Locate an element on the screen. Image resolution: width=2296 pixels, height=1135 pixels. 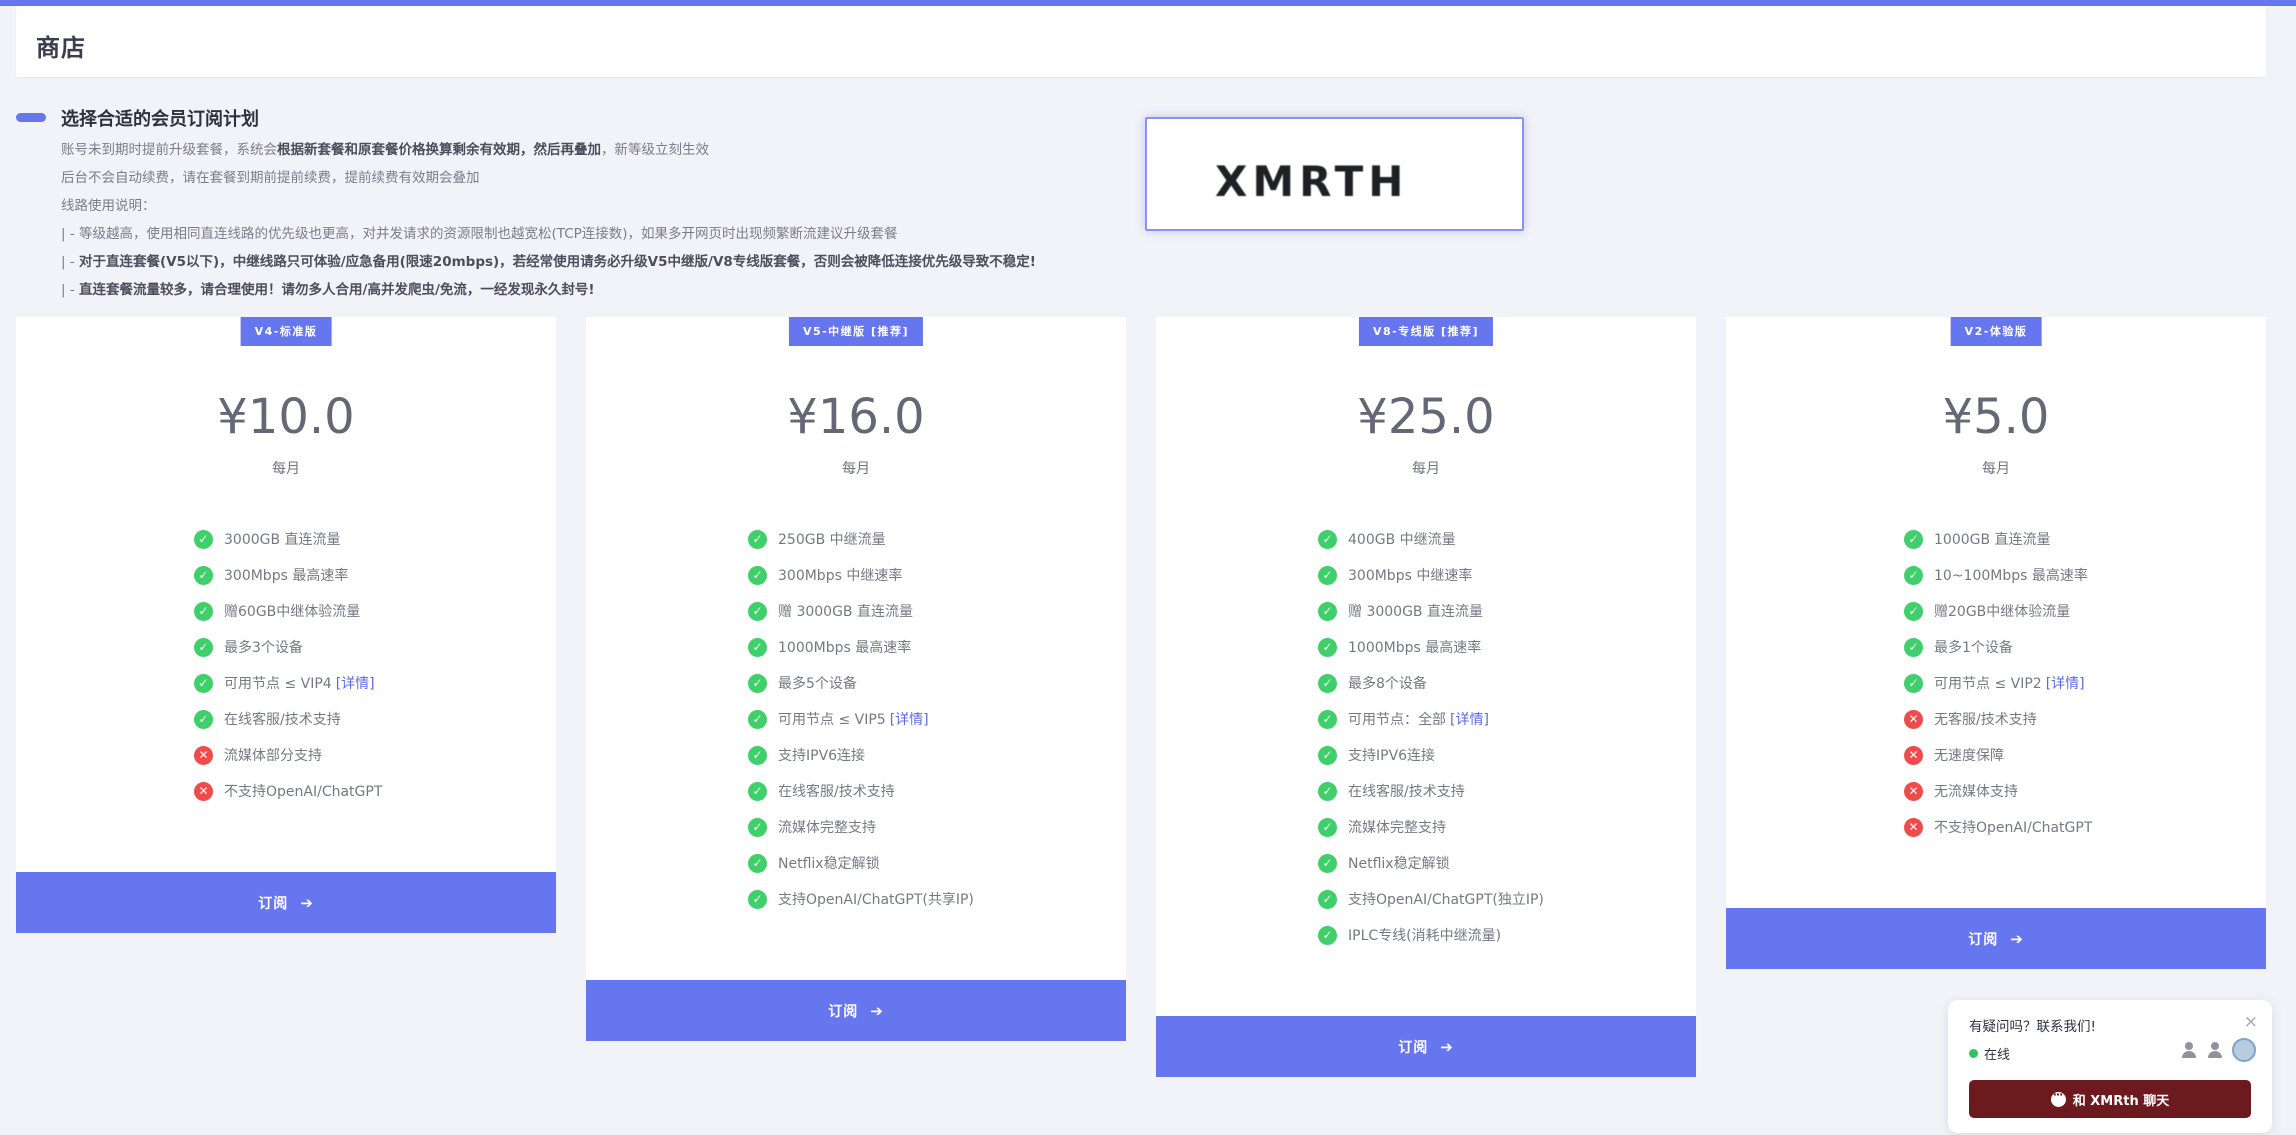
start-chat-label: 和 XMRth 聊天 is located at coordinates (2121, 1101).